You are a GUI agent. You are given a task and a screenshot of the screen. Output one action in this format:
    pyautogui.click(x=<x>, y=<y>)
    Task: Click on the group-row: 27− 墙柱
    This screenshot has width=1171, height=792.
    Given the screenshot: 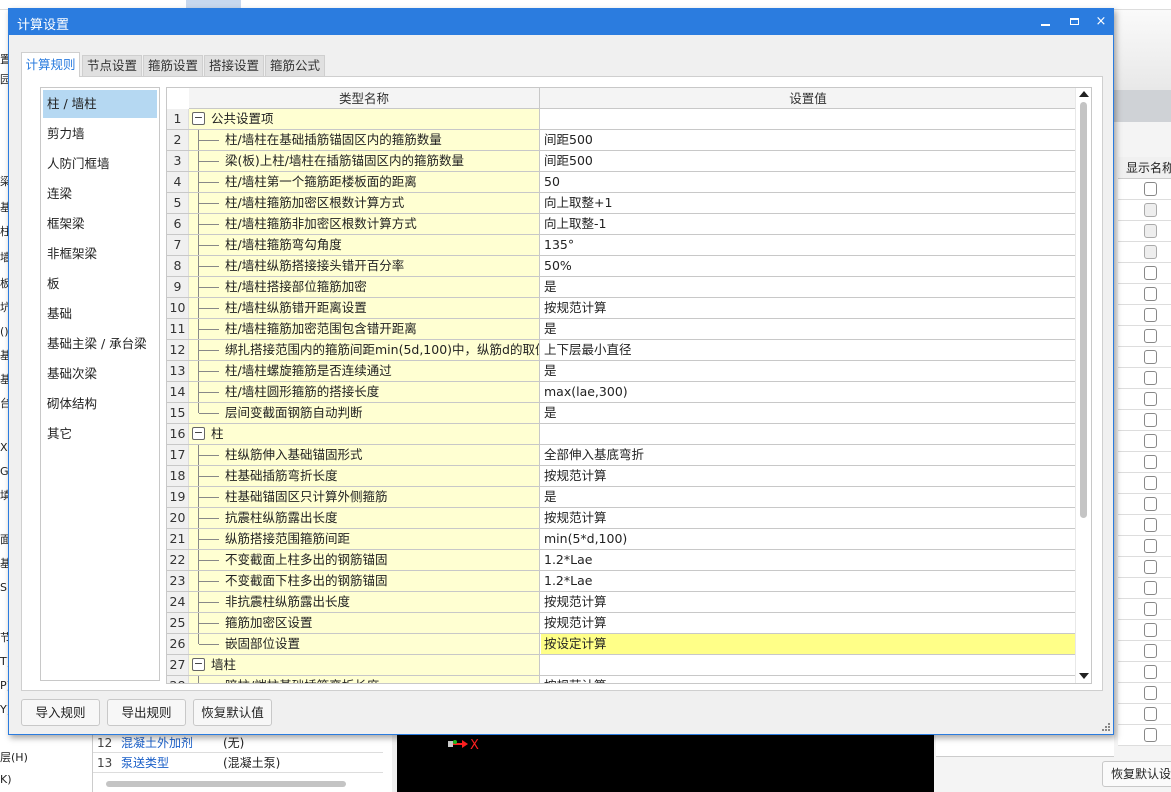 What is the action you would take?
    pyautogui.click(x=621, y=665)
    